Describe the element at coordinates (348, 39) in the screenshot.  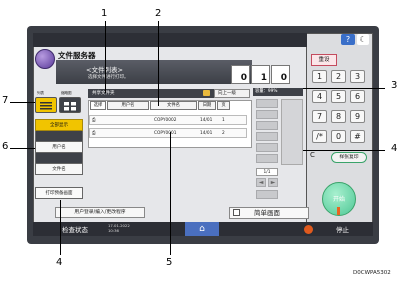
I see `help-button: ?` at that location.